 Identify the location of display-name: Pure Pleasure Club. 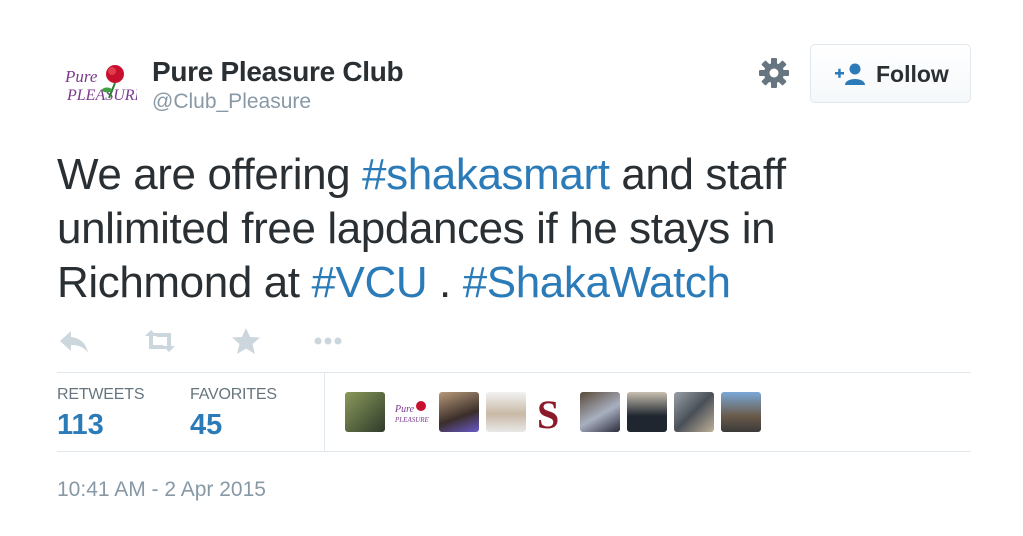
(278, 72).